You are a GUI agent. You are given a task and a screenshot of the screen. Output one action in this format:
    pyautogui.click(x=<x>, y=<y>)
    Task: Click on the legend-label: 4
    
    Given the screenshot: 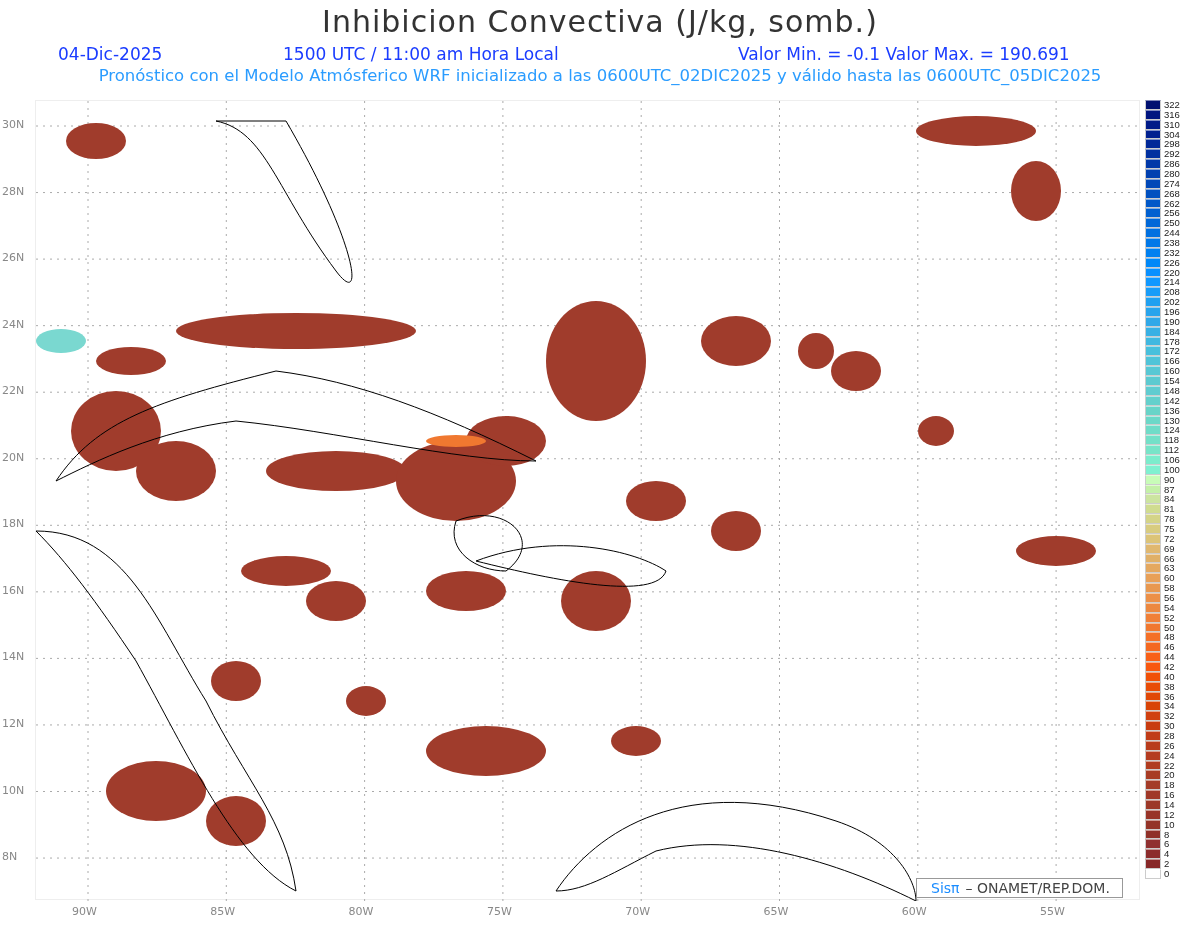 What is the action you would take?
    pyautogui.click(x=1167, y=854)
    